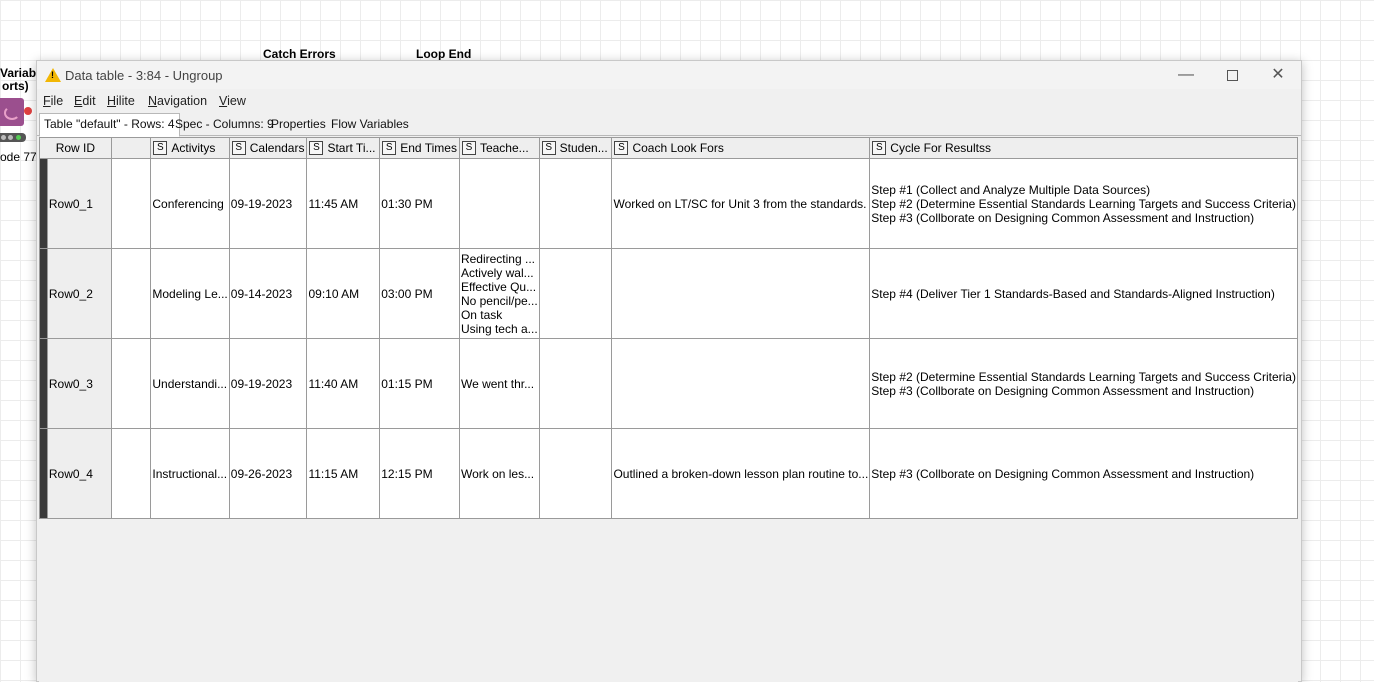 The width and height of the screenshot is (1374, 682). Describe the element at coordinates (109, 125) in the screenshot. I see `tab-table: Table "default" - Rows: 4` at that location.